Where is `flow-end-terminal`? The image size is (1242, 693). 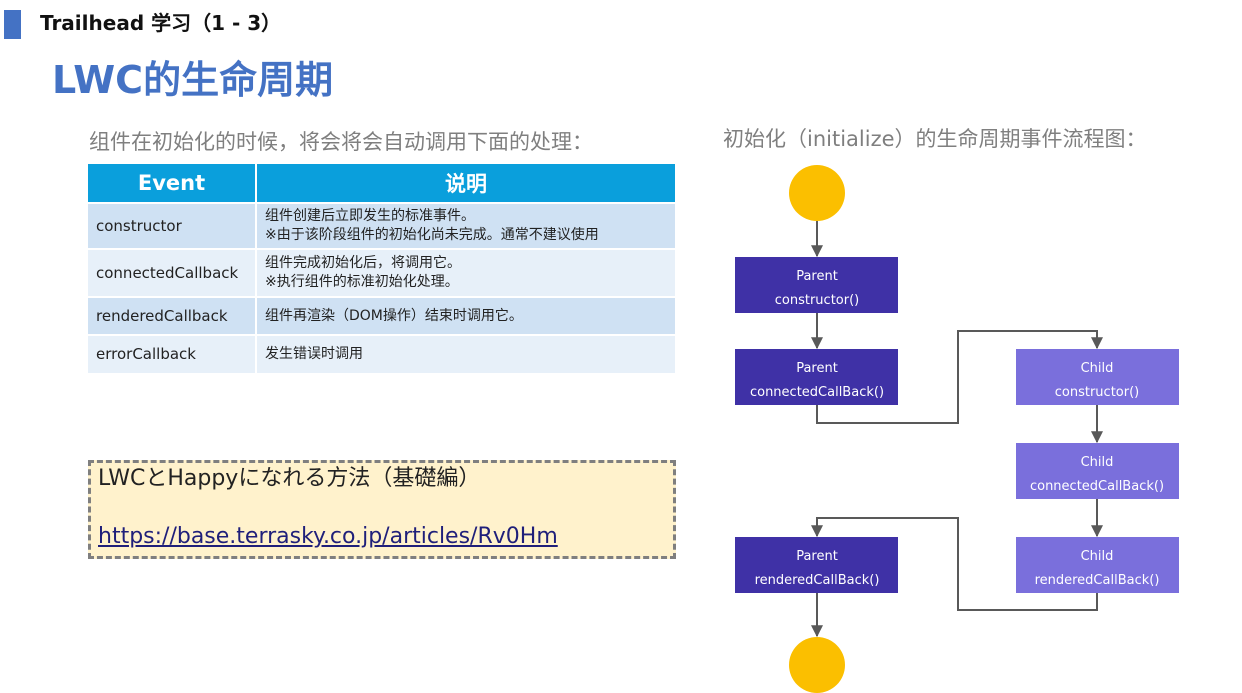
flow-end-terminal is located at coordinates (817, 665).